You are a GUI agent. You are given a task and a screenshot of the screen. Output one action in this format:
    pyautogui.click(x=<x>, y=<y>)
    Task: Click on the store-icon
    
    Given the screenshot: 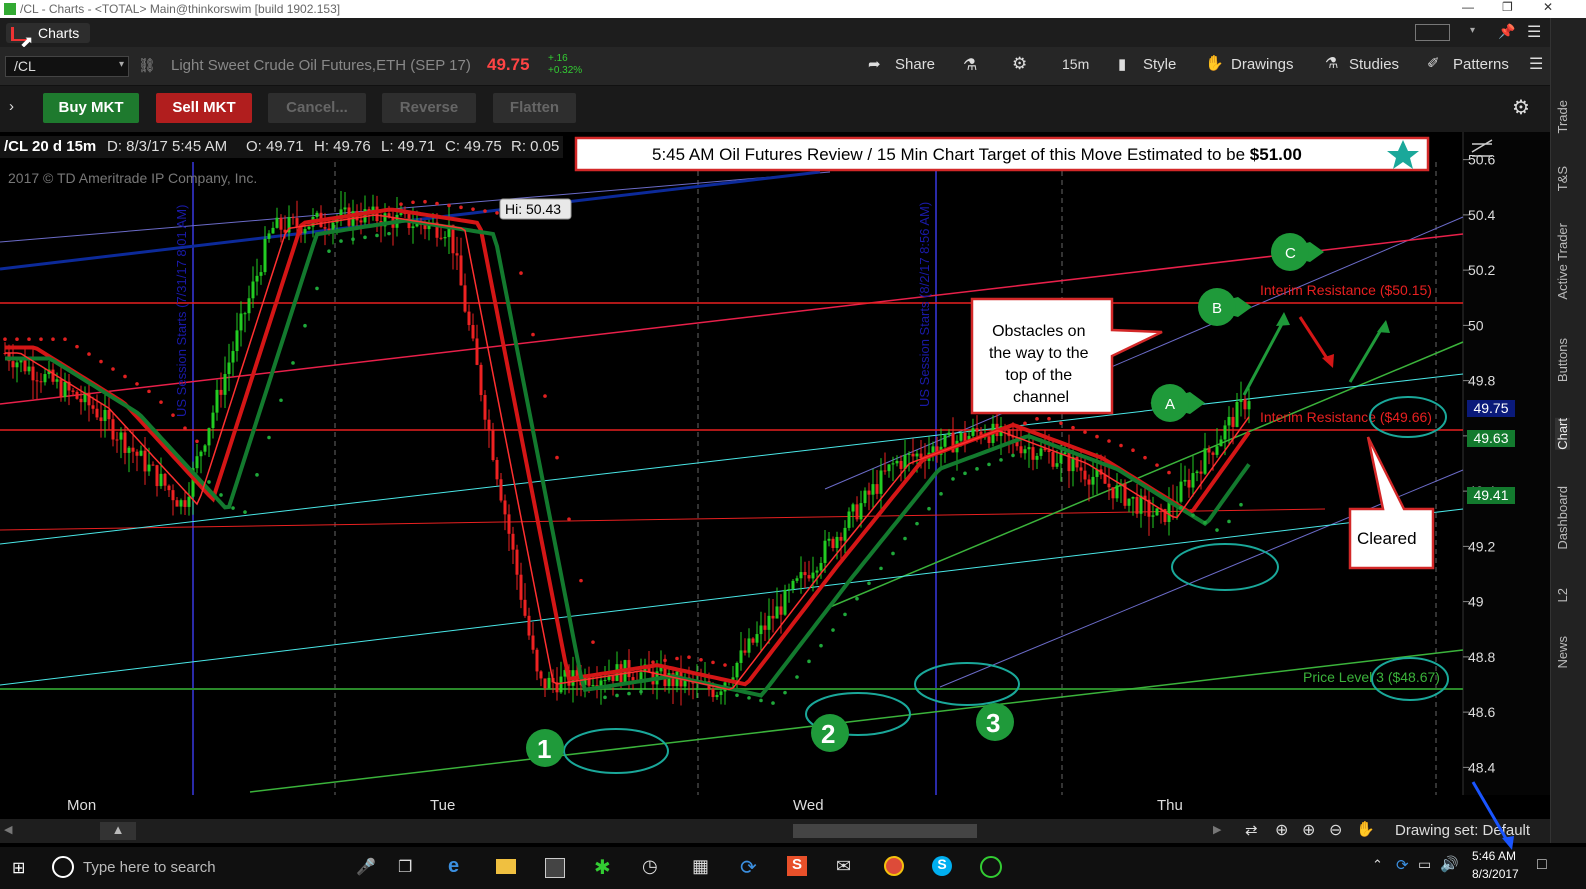 What is the action you would take?
    pyautogui.click(x=555, y=868)
    